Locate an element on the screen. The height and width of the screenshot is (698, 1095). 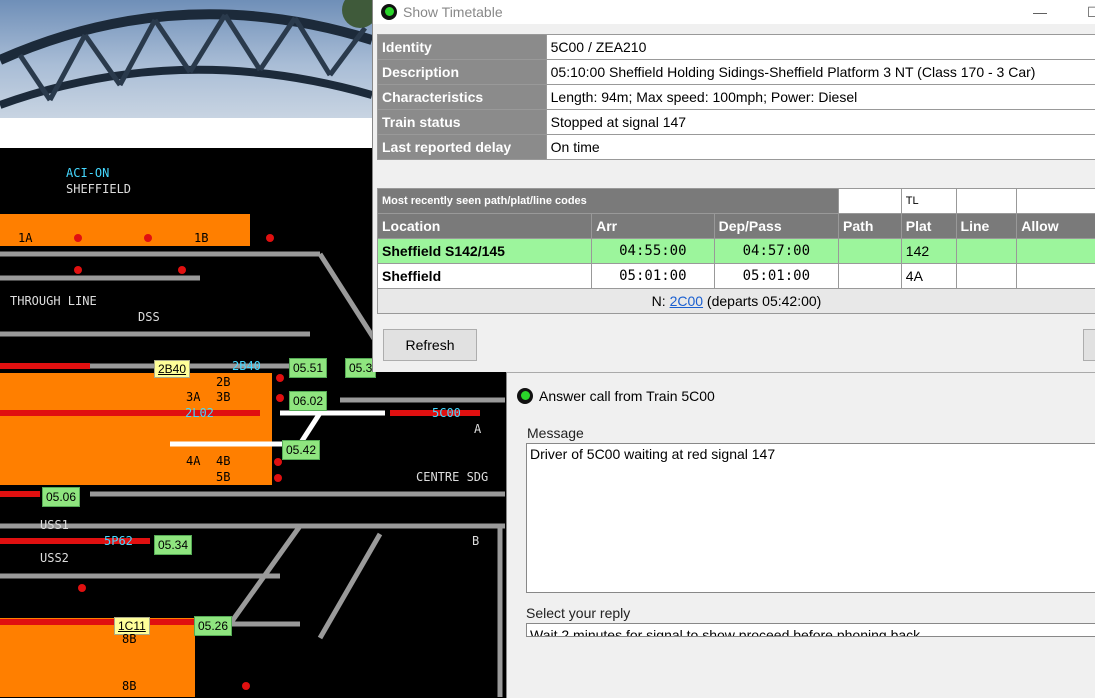
line-b-label: B is located at coordinates (475, 541).